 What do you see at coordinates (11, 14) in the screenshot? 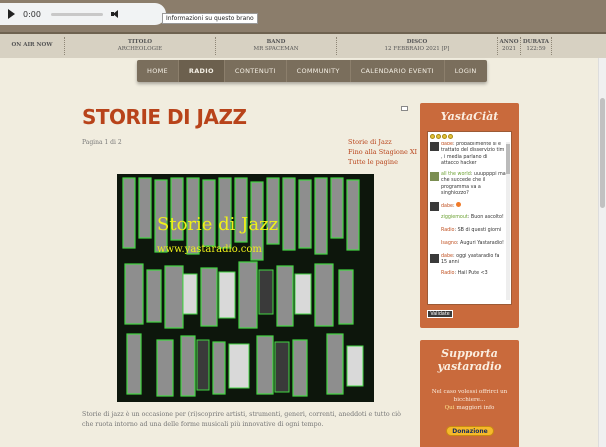
I see `play-icon` at bounding box center [11, 14].